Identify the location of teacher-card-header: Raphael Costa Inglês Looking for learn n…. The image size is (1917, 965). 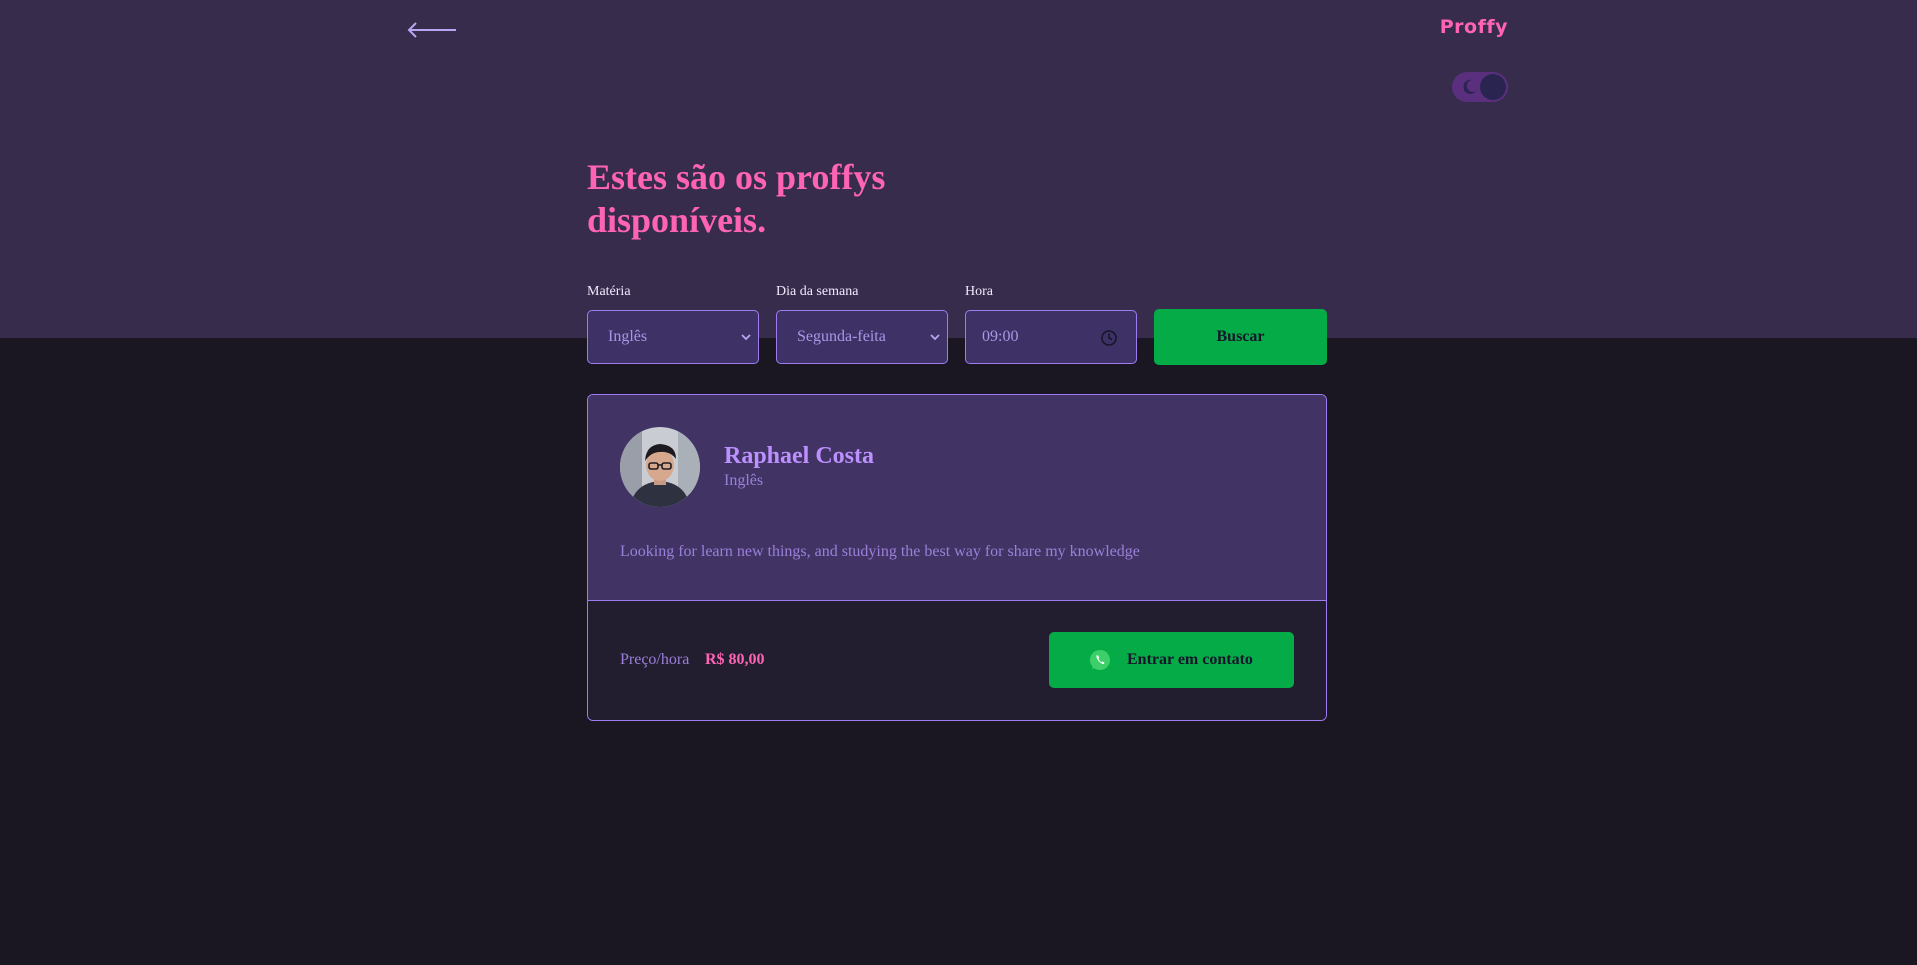
(957, 498).